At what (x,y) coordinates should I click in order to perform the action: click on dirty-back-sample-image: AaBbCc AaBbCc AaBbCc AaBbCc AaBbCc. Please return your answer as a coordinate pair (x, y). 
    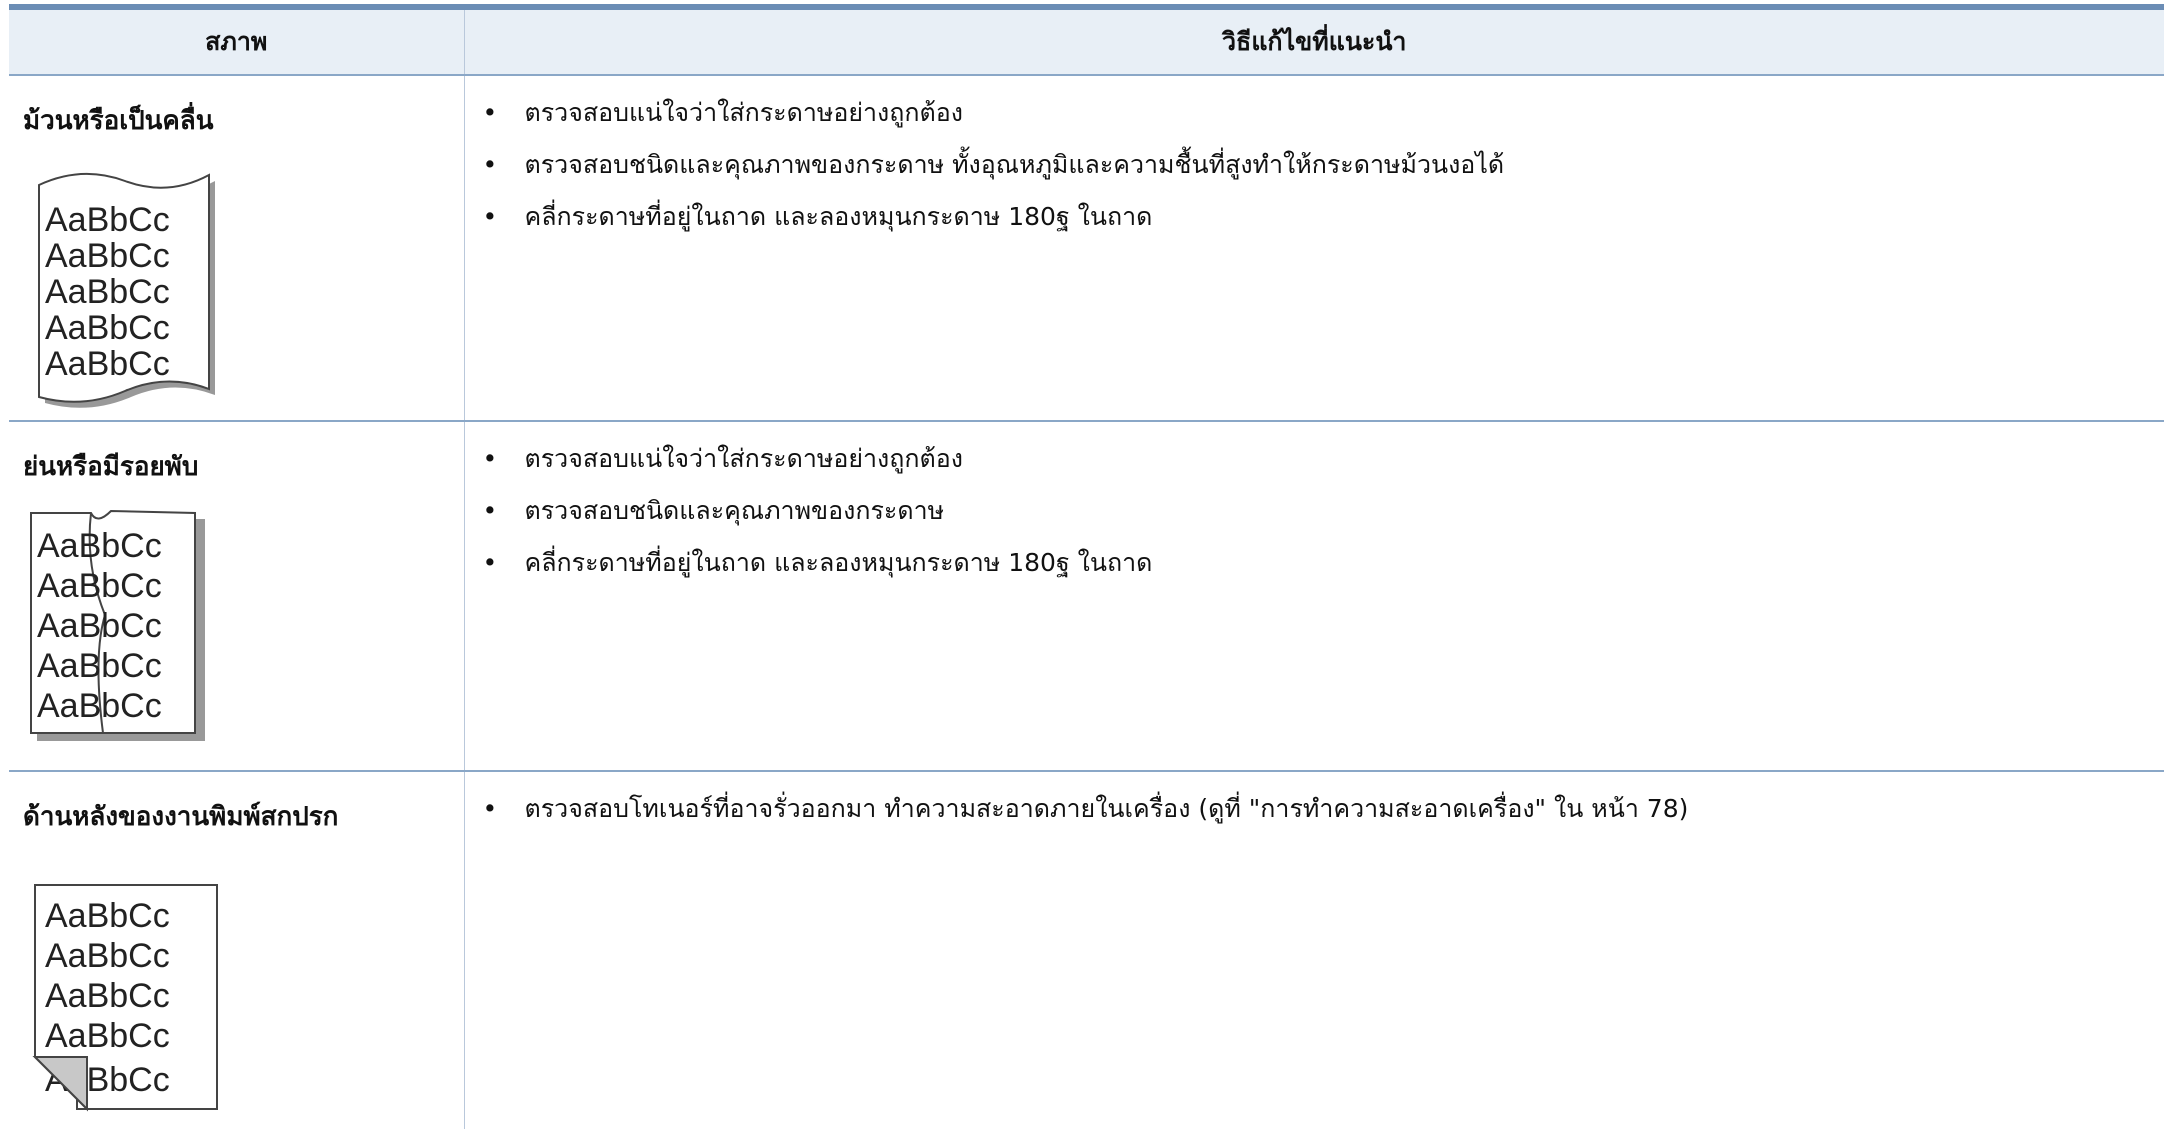
    Looking at the image, I should click on (245, 1001).